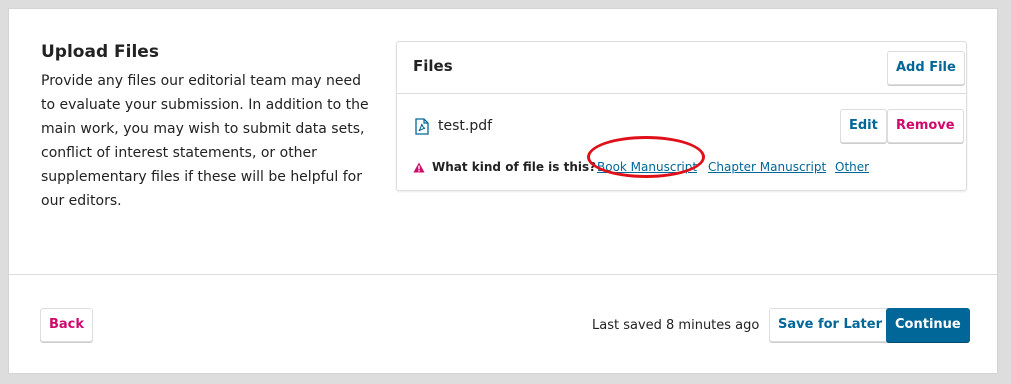 This screenshot has height=384, width=1011. I want to click on file-kind-option-chapter-manuscript: Chapter Manuscript, so click(767, 167).